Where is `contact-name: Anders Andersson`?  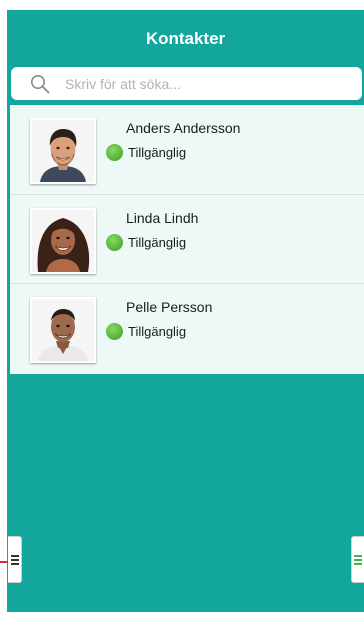 contact-name: Anders Andersson is located at coordinates (183, 128).